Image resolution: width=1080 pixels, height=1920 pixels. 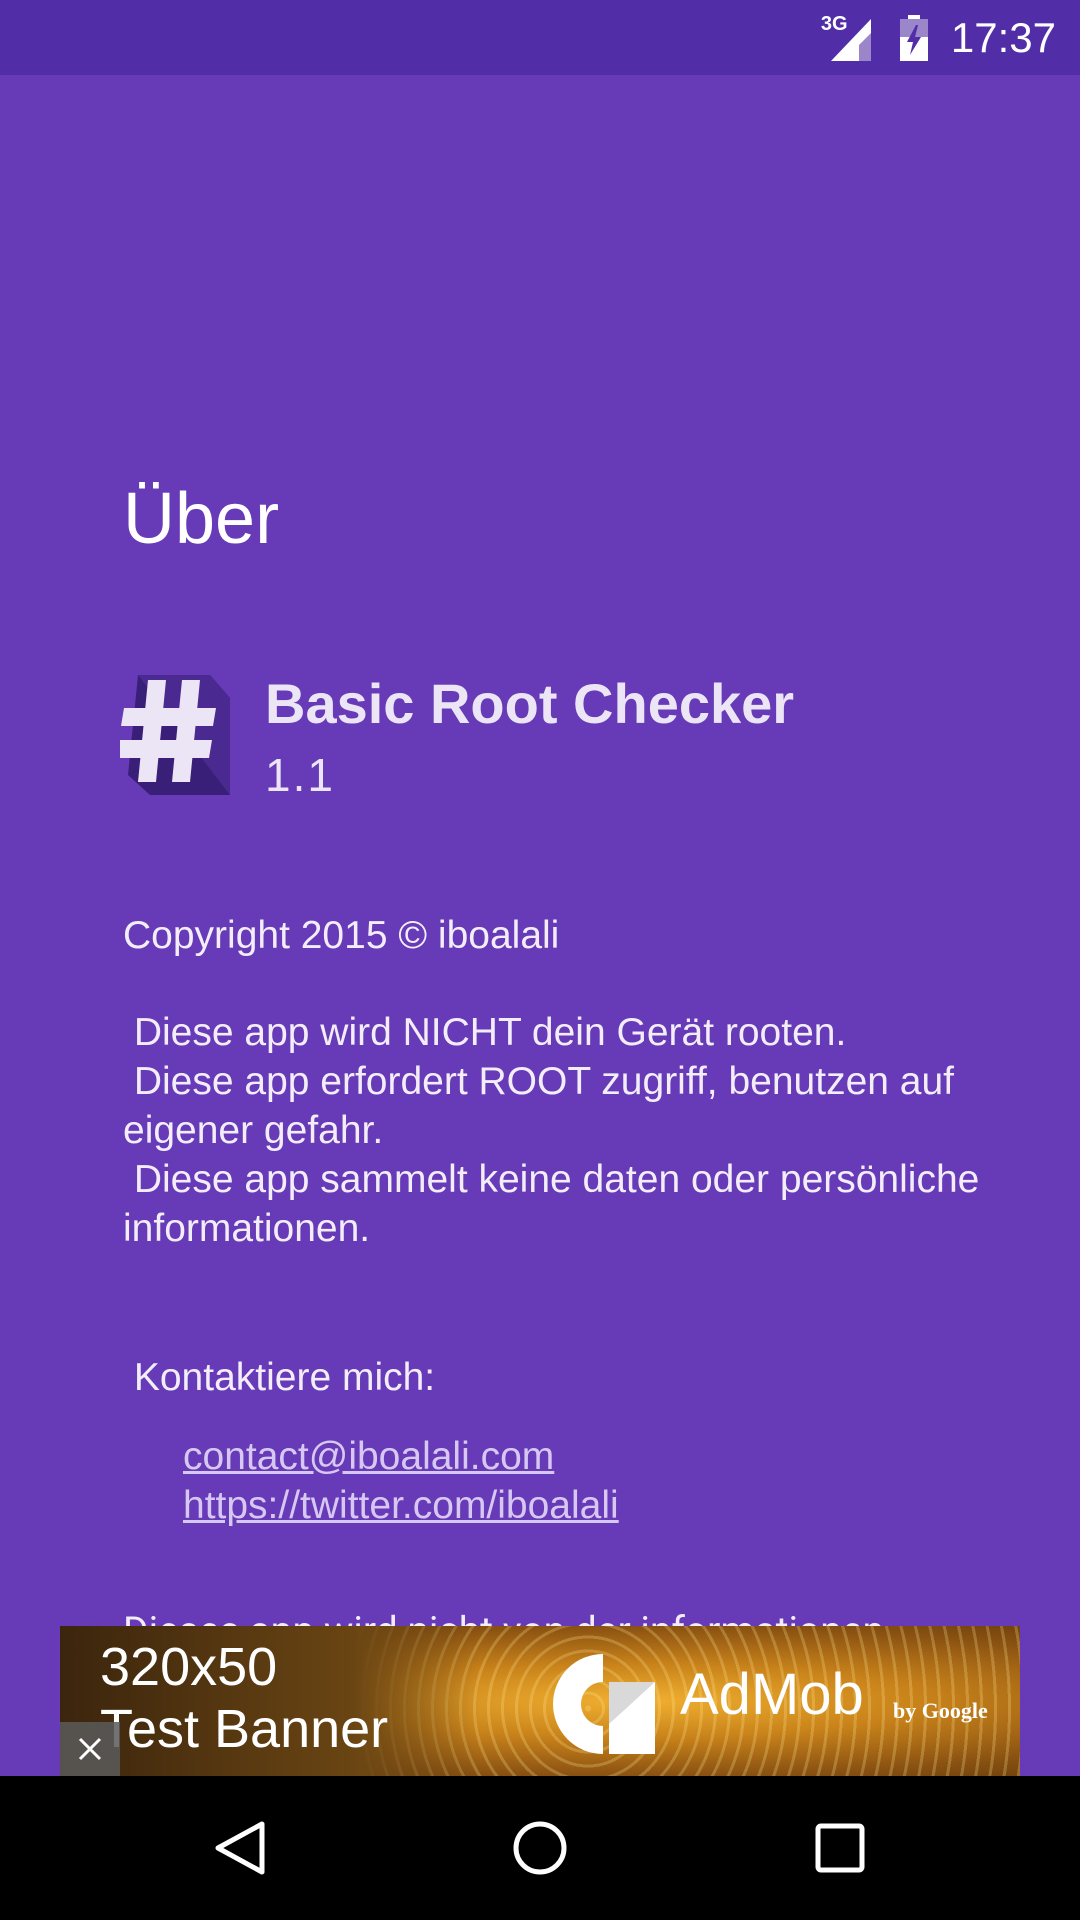 What do you see at coordinates (240, 1848) in the screenshot?
I see `back-triangle-icon` at bounding box center [240, 1848].